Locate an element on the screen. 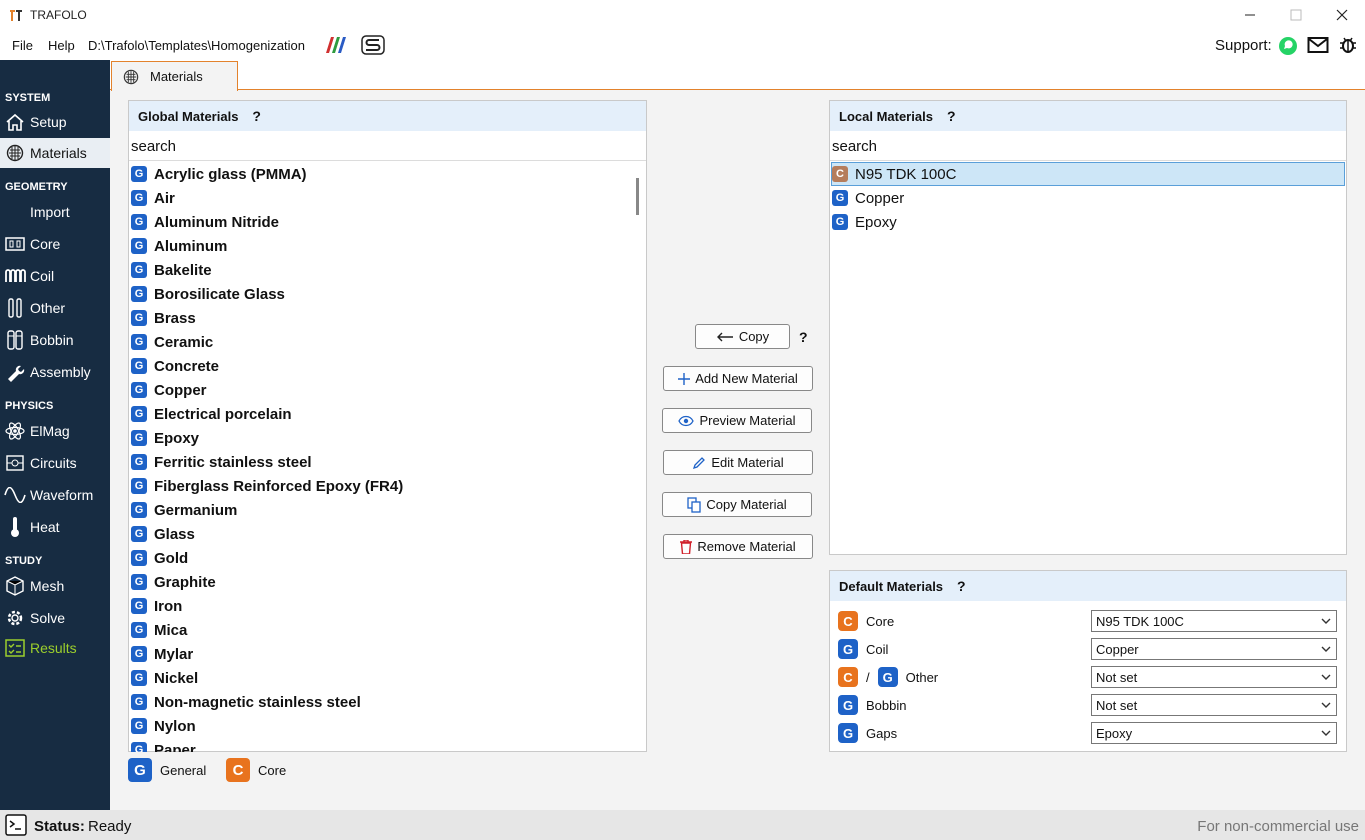 The width and height of the screenshot is (1365, 840). tab-materials: Materials is located at coordinates (174, 76).